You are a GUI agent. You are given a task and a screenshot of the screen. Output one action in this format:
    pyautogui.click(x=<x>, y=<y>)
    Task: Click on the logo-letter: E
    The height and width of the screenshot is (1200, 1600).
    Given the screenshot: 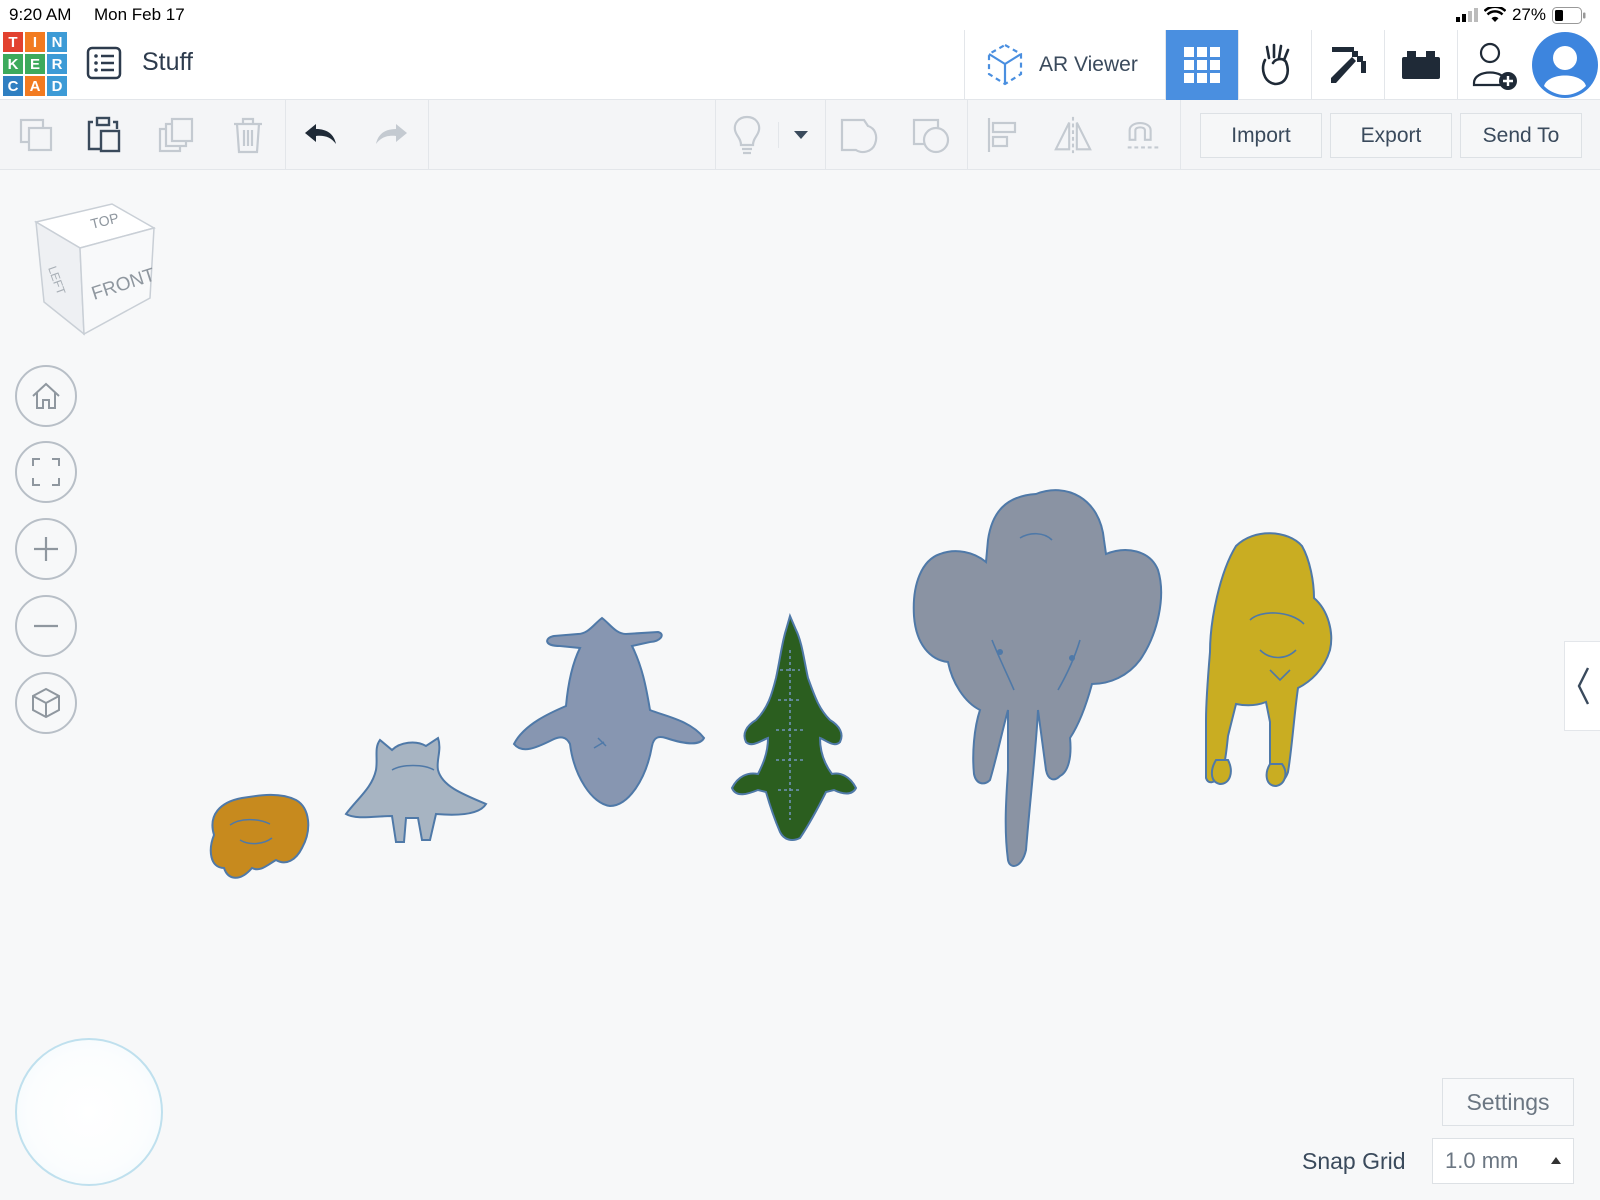 What is the action you would take?
    pyautogui.click(x=35, y=64)
    